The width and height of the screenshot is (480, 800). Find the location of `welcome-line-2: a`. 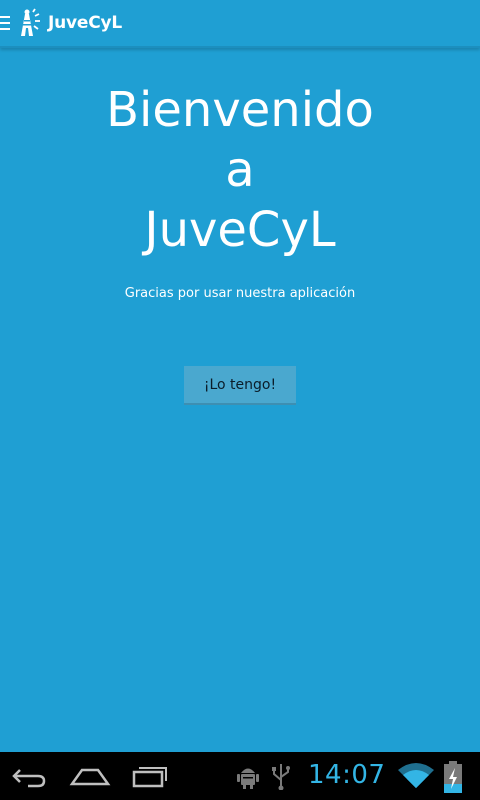

welcome-line-2: a is located at coordinates (240, 170).